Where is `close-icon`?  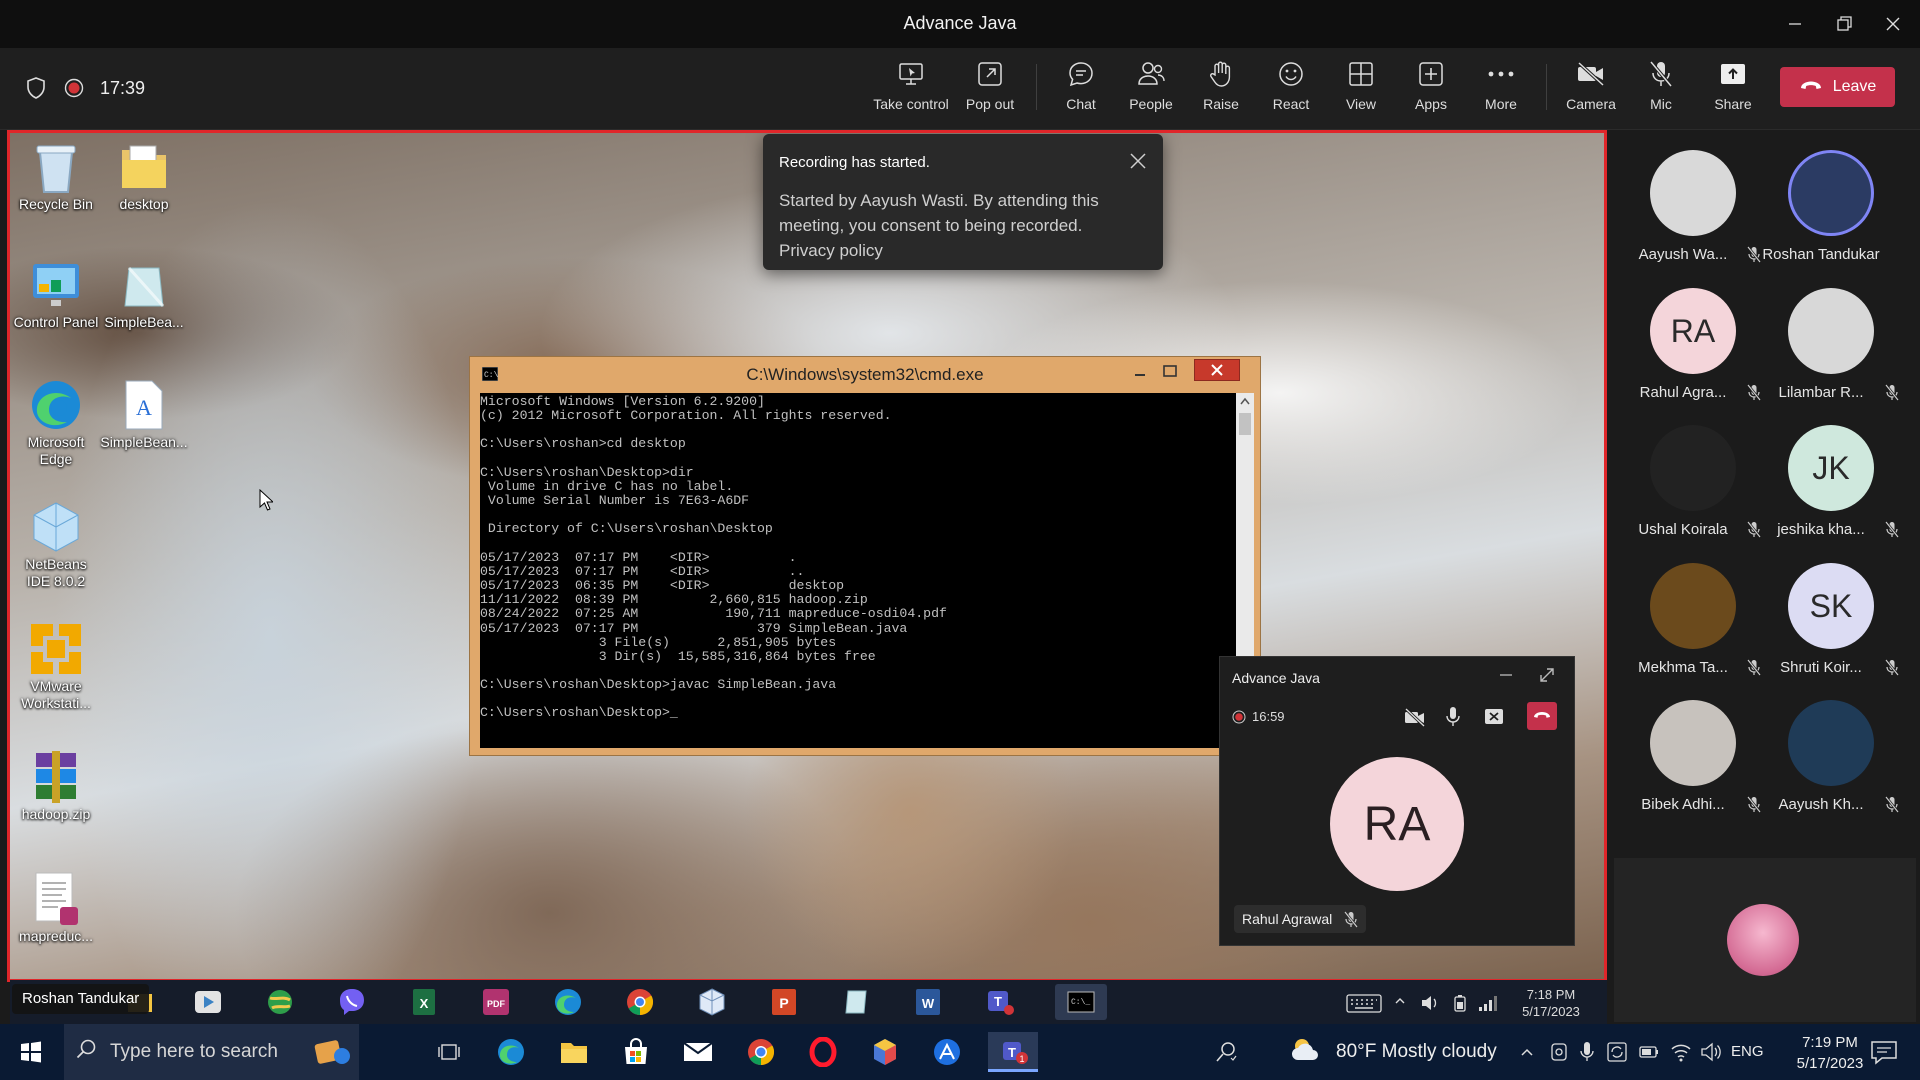 close-icon is located at coordinates (1138, 163).